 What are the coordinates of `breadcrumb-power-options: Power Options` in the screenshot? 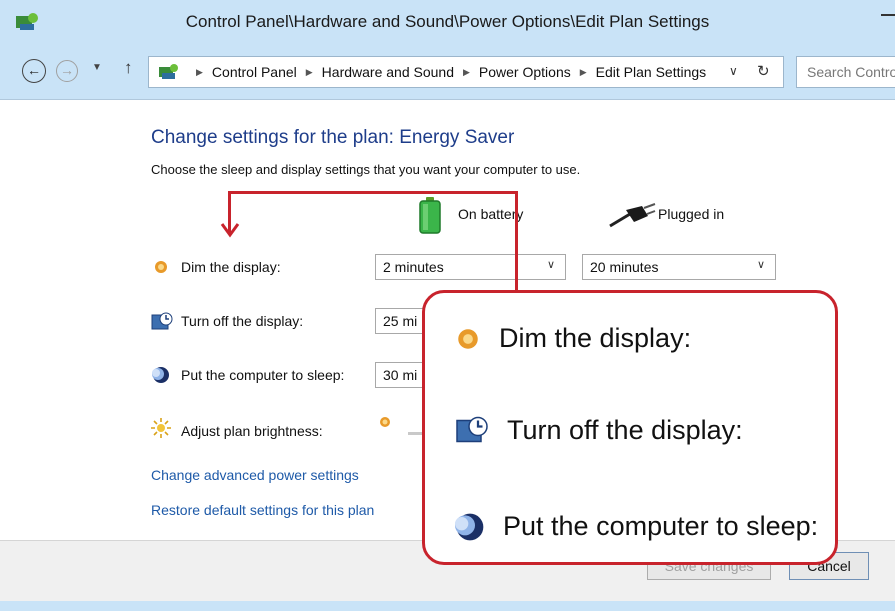 It's located at (525, 72).